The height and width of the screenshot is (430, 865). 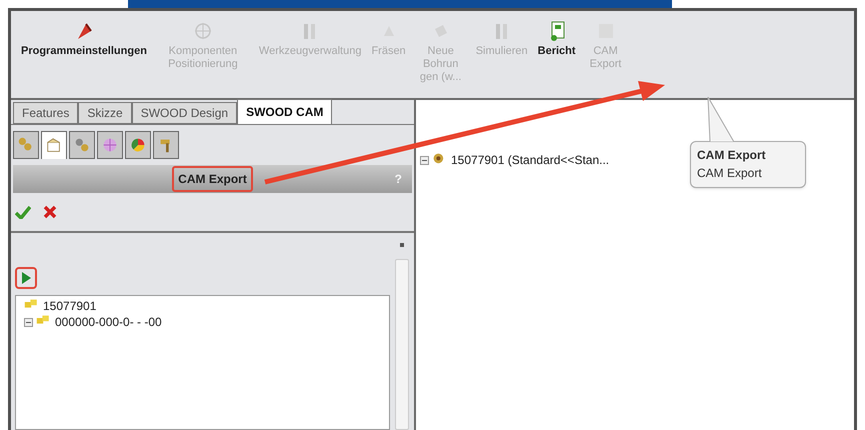 I want to click on run-button, so click(x=26, y=278).